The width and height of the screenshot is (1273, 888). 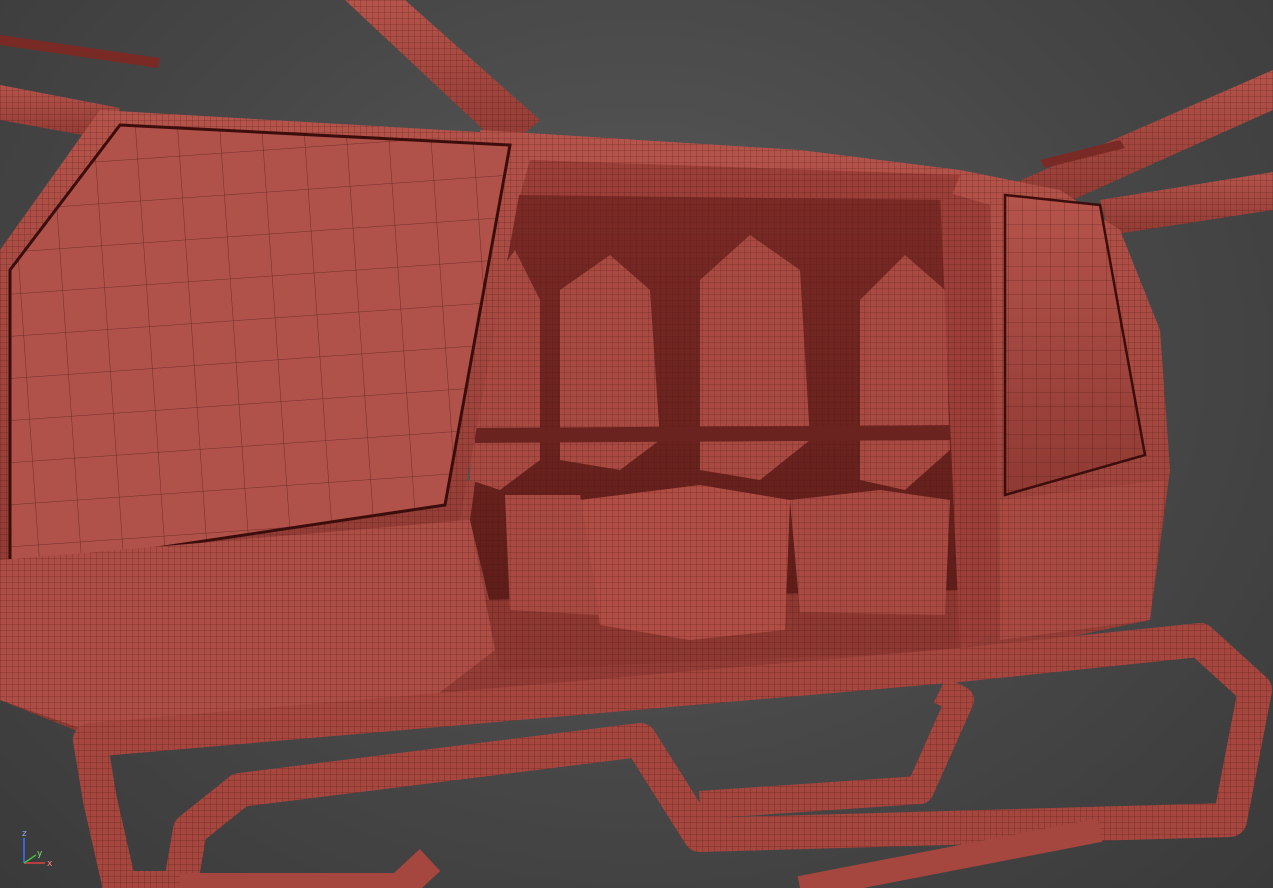 I want to click on axis-gizmo: z x y, so click(x=37, y=849).